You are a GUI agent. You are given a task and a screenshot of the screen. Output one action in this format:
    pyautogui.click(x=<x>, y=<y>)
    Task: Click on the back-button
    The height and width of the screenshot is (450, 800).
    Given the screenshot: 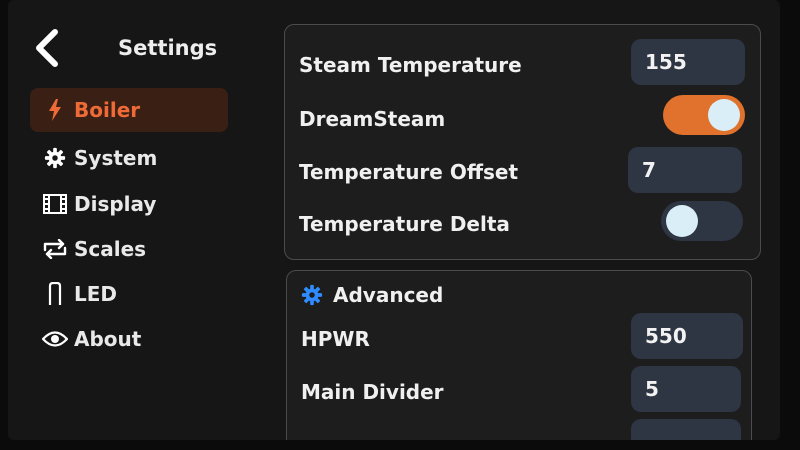 What is the action you would take?
    pyautogui.click(x=47, y=48)
    